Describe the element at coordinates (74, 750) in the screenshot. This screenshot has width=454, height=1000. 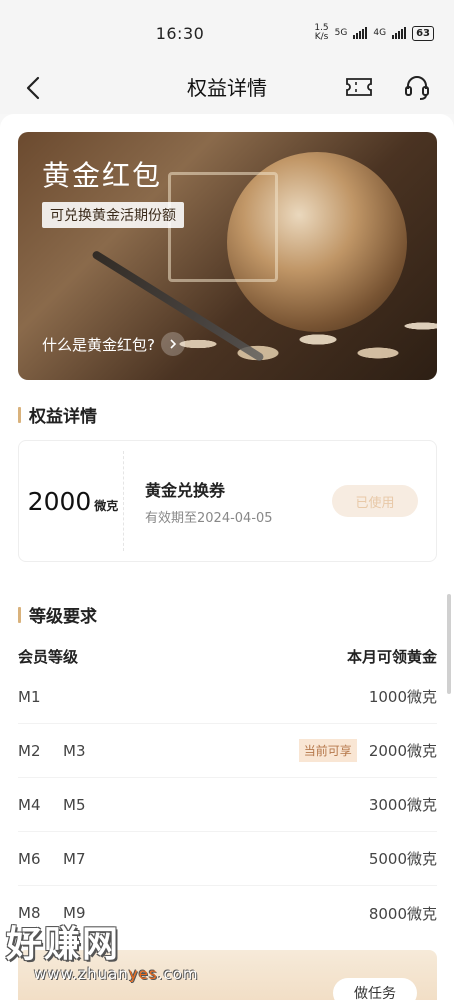
I see `level-label: M3` at that location.